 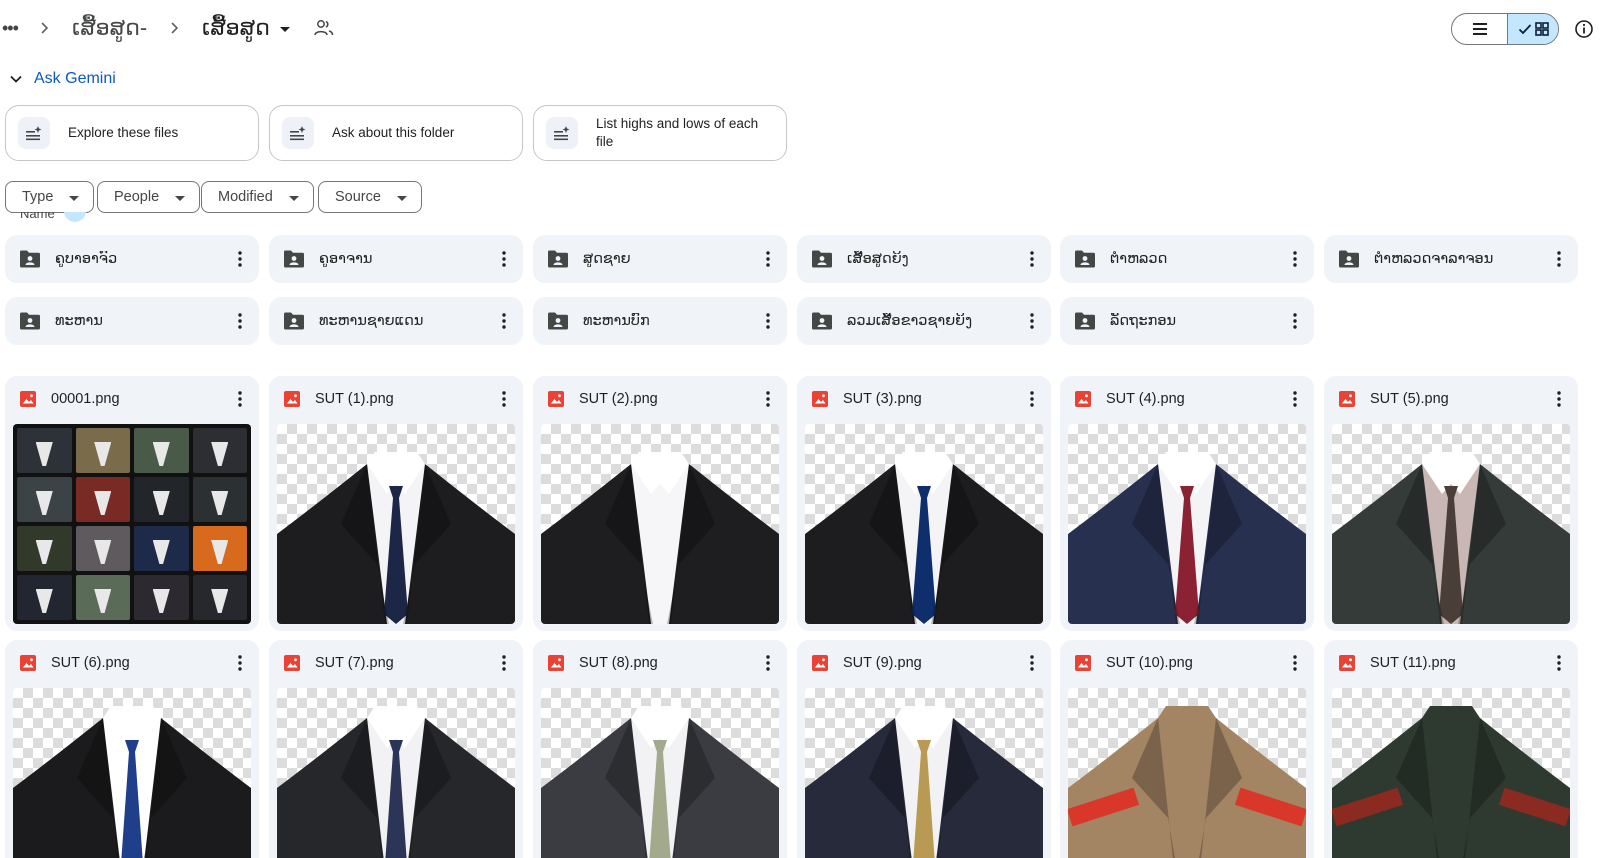 What do you see at coordinates (37, 217) in the screenshot?
I see `sort-name-label: Name` at bounding box center [37, 217].